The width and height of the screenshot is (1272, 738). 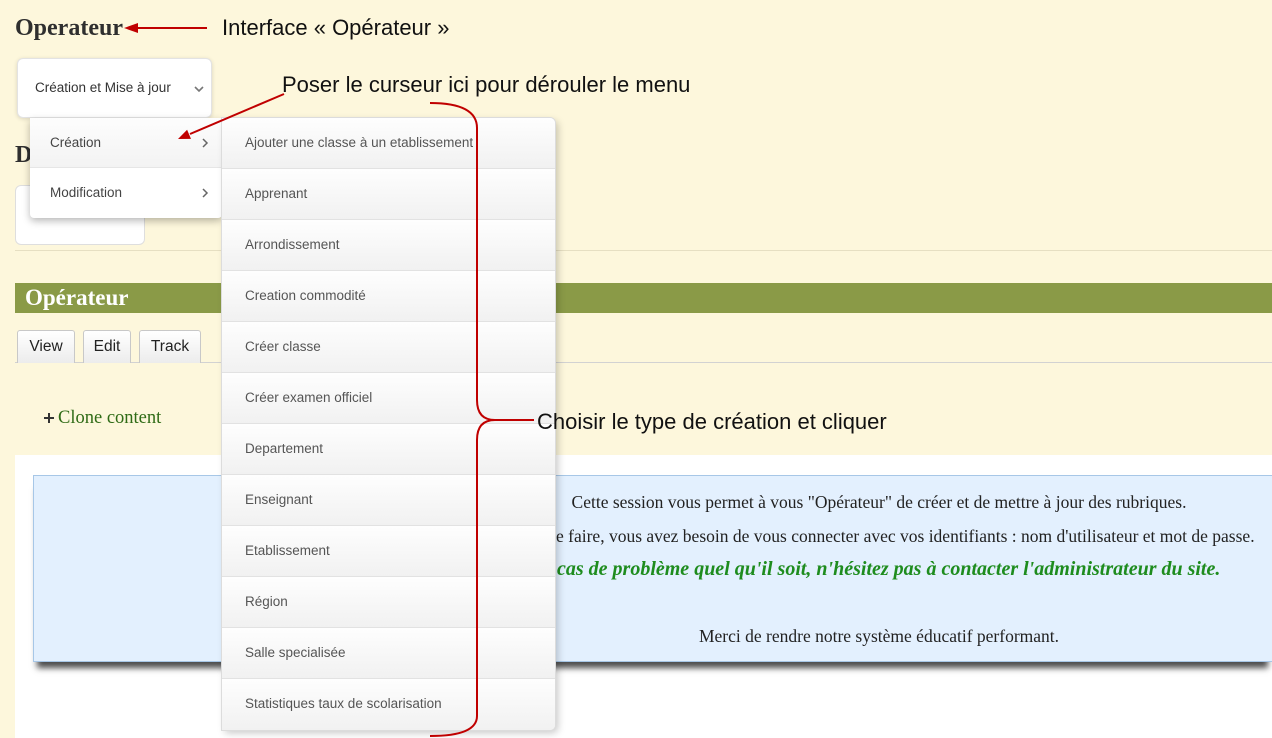 What do you see at coordinates (109, 418) in the screenshot?
I see `clone-content-link: Clone content` at bounding box center [109, 418].